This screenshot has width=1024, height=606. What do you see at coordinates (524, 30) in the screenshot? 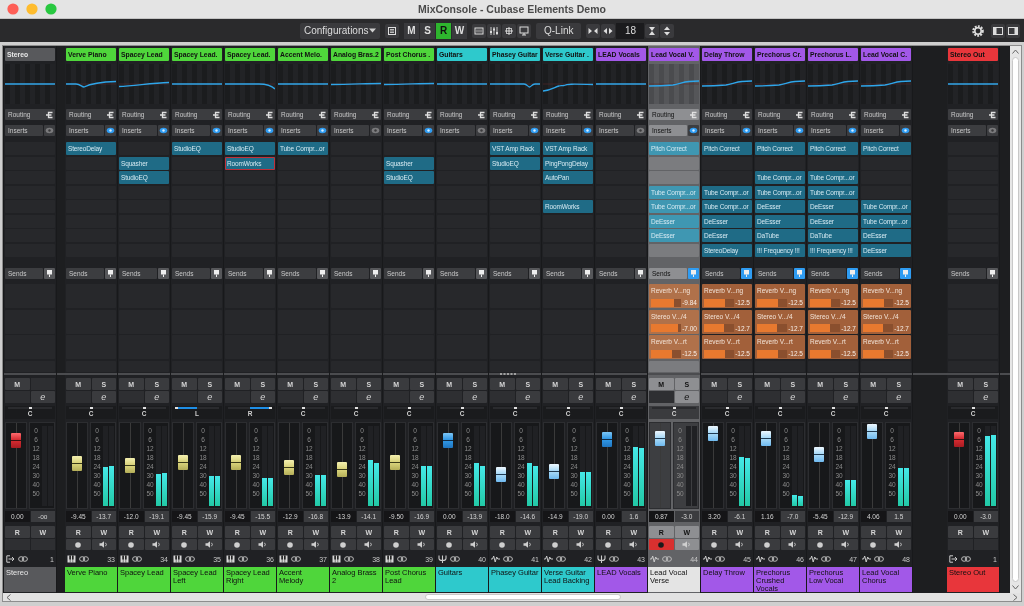
I see `monitor-icon` at bounding box center [524, 30].